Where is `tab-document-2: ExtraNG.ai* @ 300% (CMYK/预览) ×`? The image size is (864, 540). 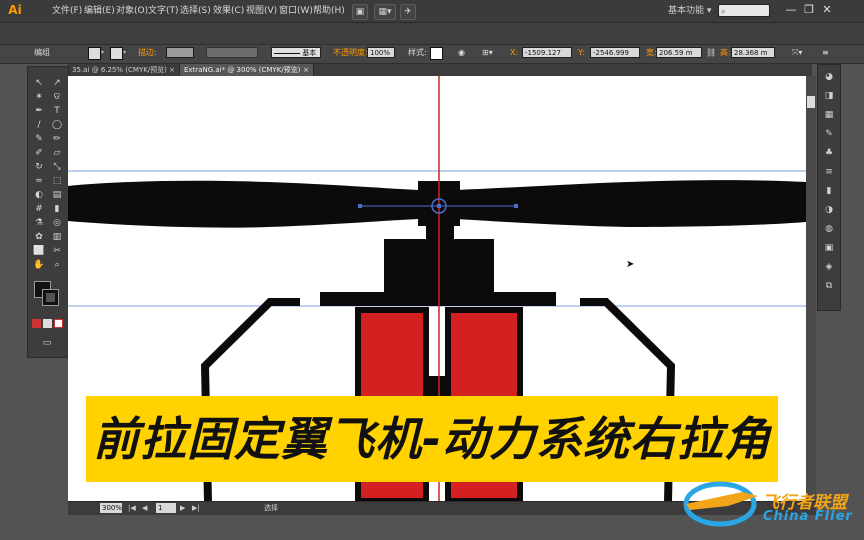
tab-document-2: ExtraNG.ai* @ 300% (CMYK/预览) × is located at coordinates (247, 70).